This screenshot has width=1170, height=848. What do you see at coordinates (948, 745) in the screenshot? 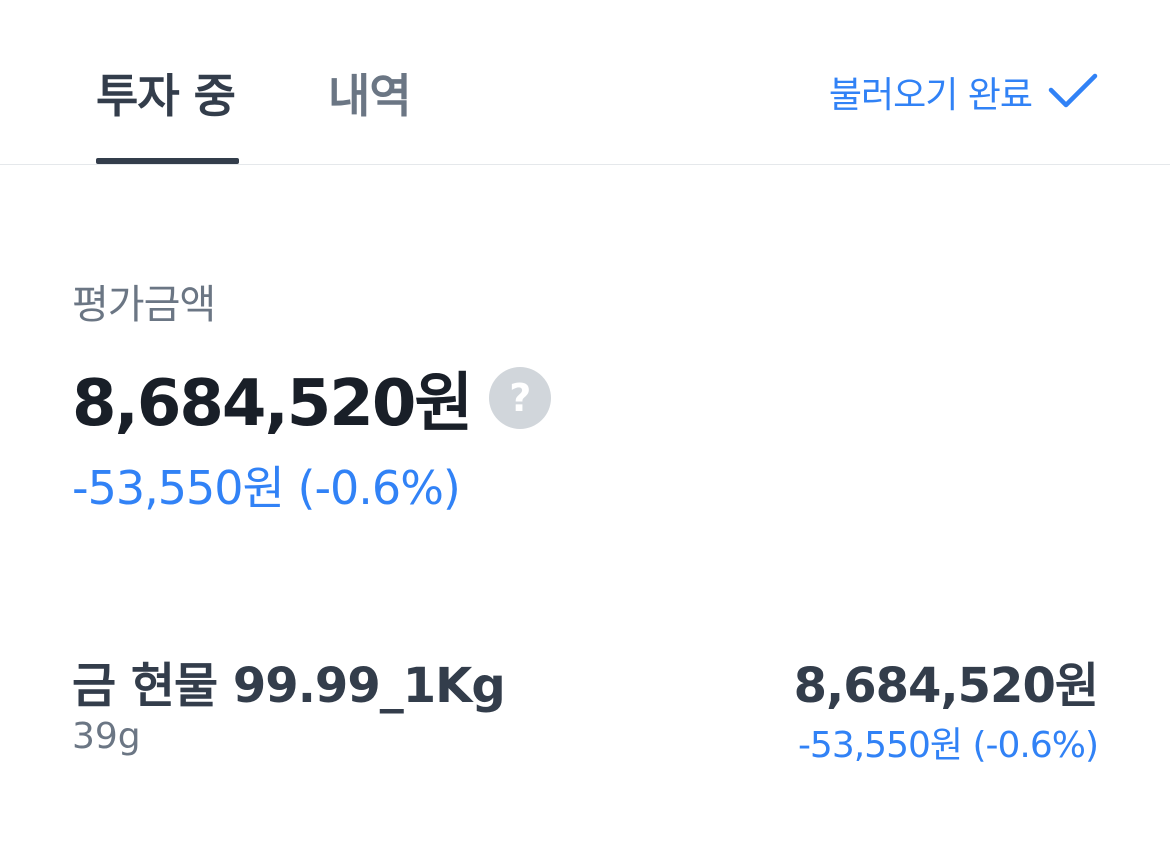
I see `holding-change: -53,550원 (-0.6%)` at bounding box center [948, 745].